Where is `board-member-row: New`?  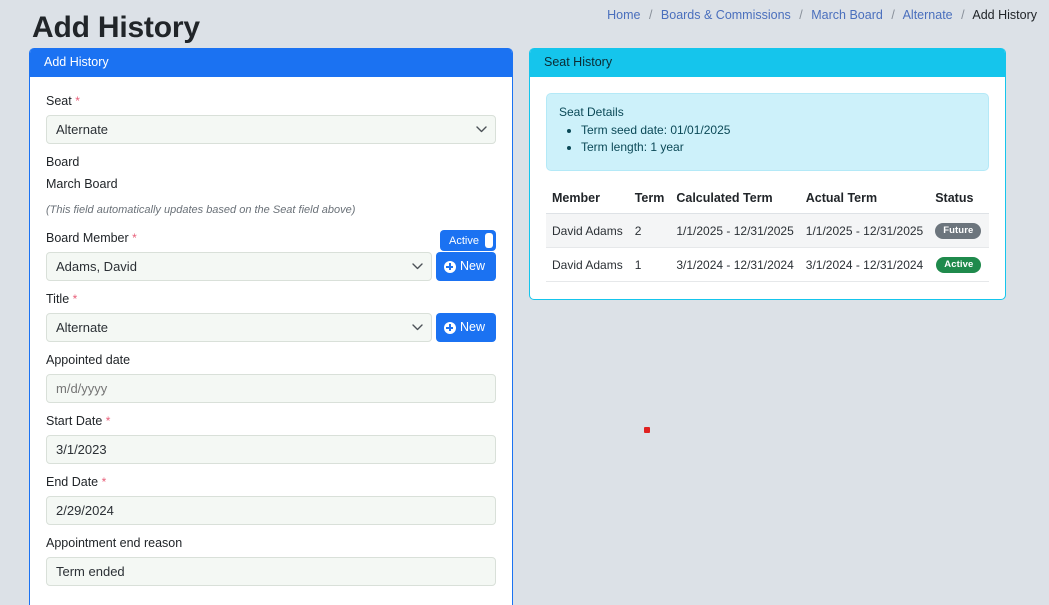 board-member-row: New is located at coordinates (271, 266).